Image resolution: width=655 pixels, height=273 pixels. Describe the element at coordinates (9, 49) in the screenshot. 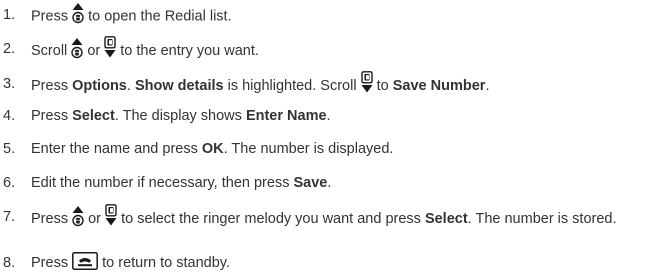

I see `step-number: 2.` at that location.